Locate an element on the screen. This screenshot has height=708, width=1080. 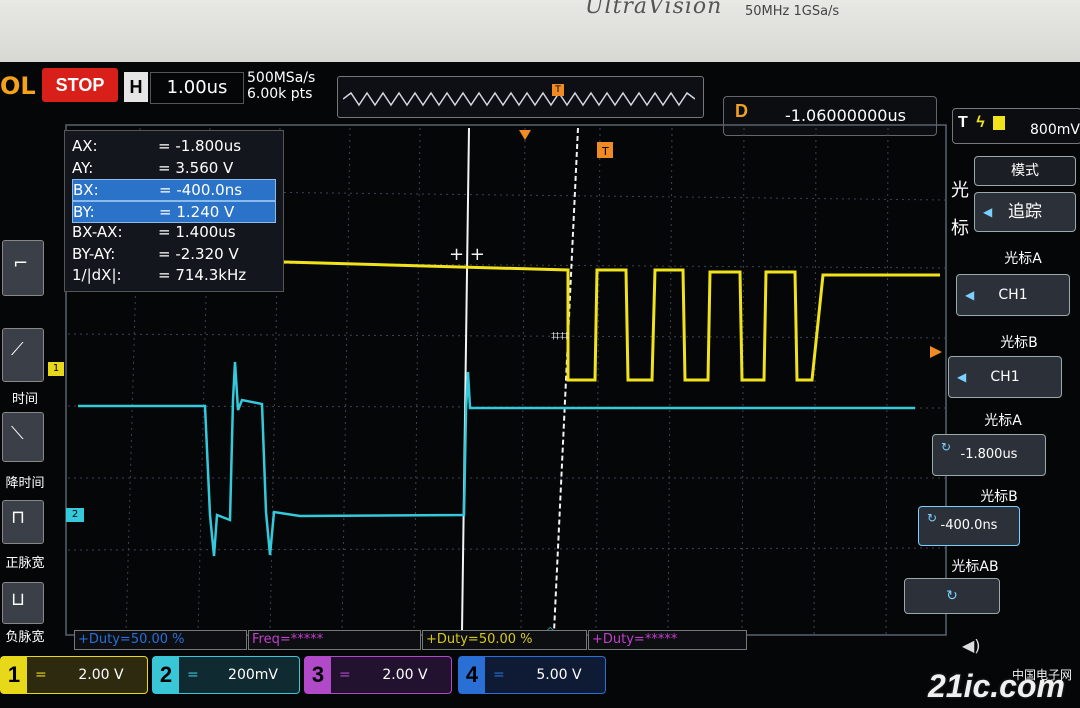
channel-2-scale: 2 = 200mV is located at coordinates (226, 675).